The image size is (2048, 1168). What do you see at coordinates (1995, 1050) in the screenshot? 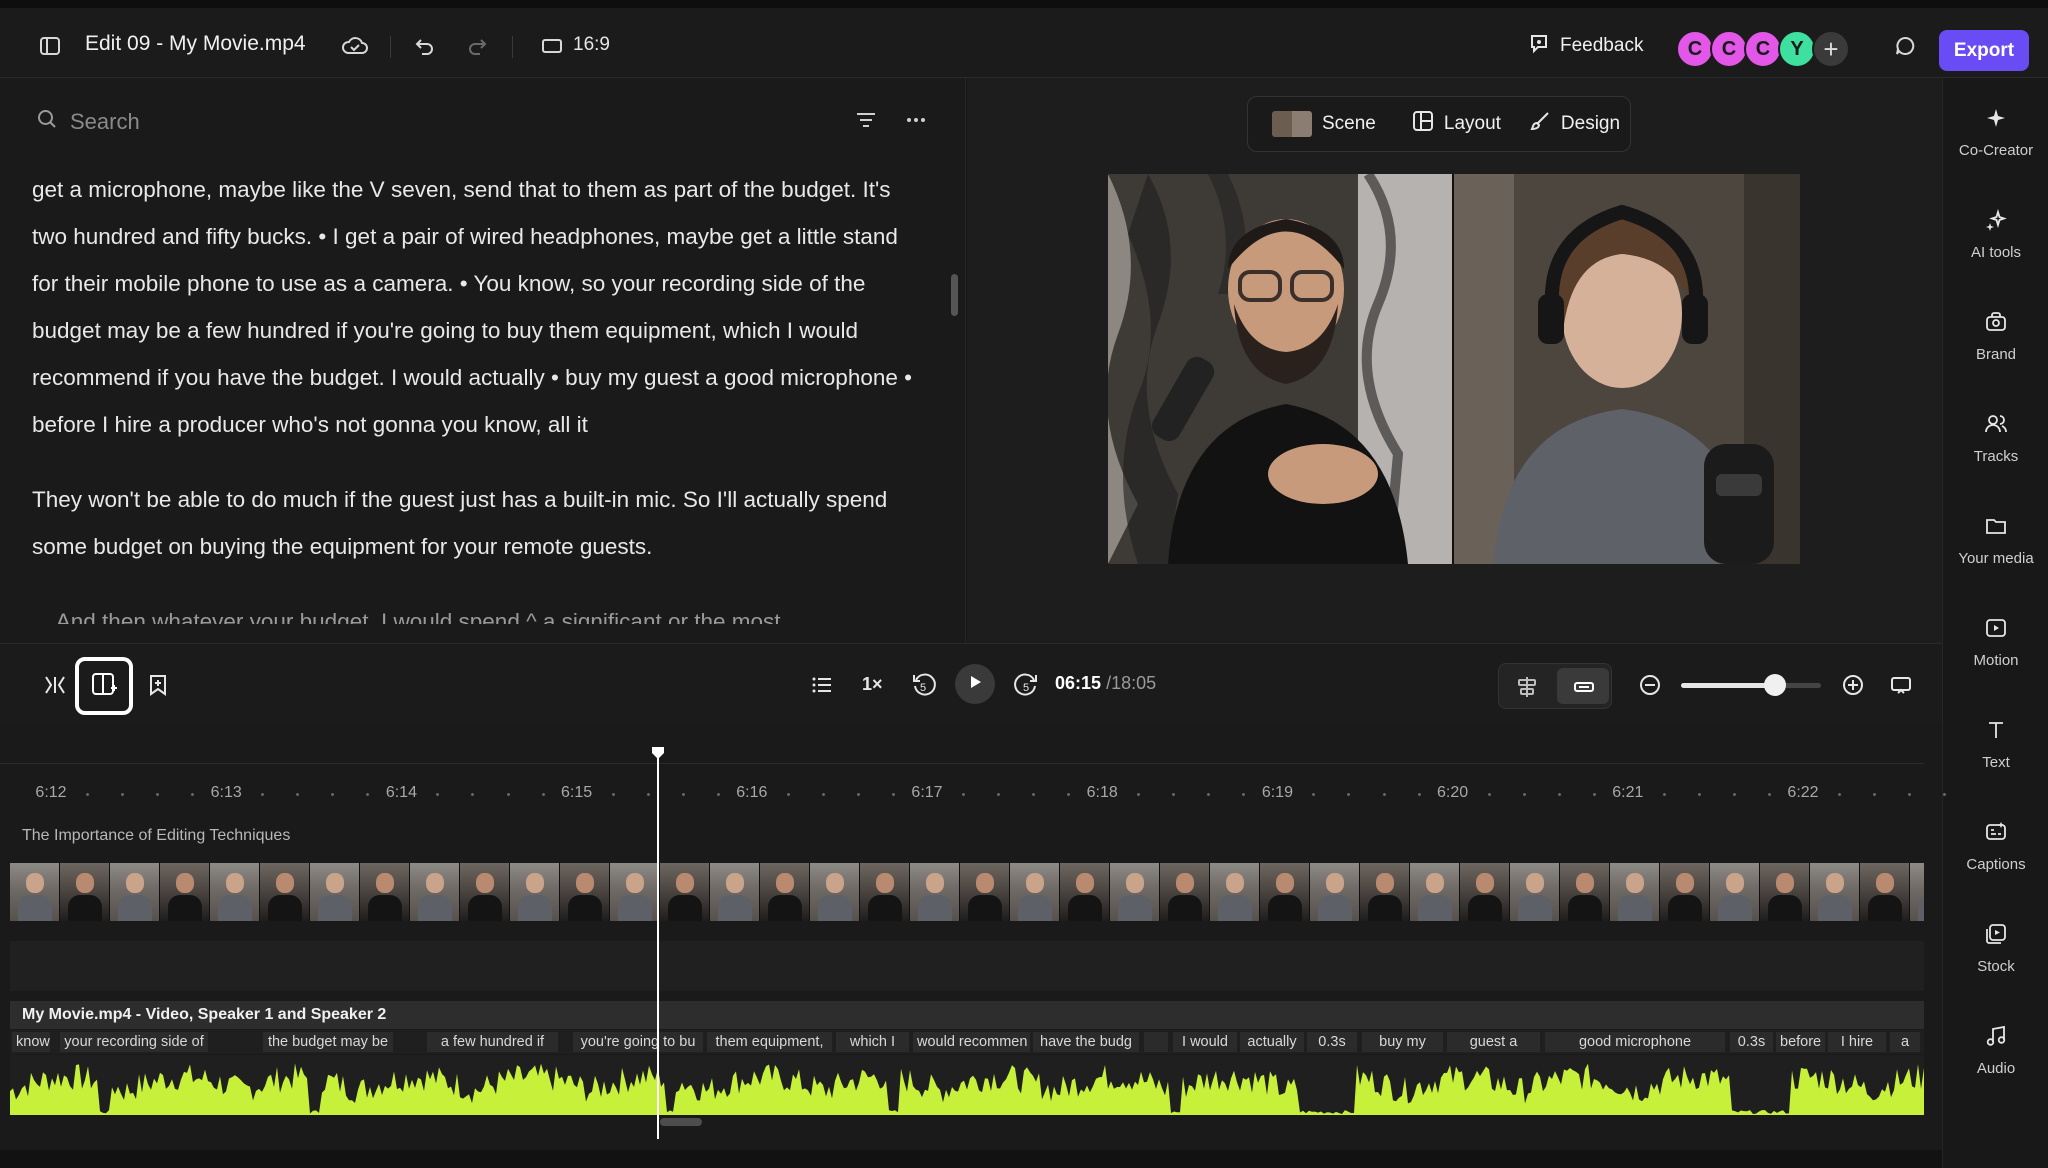
I see `tool-audio: Audio` at bounding box center [1995, 1050].